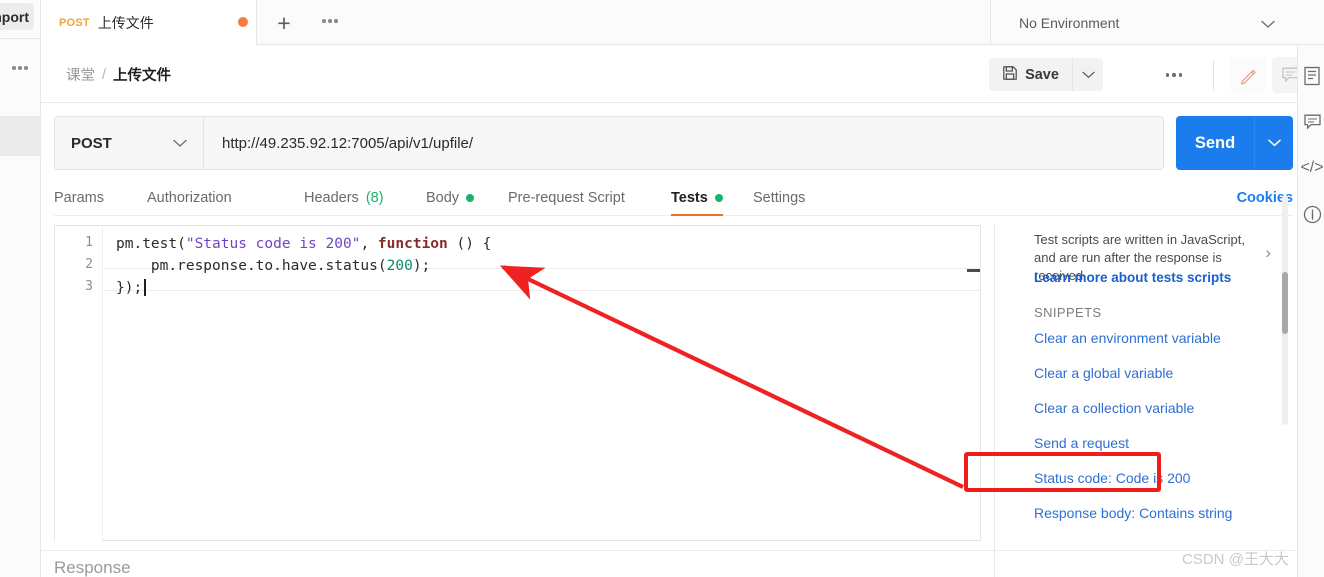 This screenshot has width=1324, height=577. Describe the element at coordinates (674, 74) in the screenshot. I see `breadcrumb-bar: 课堂 / 上传文件 Save` at that location.